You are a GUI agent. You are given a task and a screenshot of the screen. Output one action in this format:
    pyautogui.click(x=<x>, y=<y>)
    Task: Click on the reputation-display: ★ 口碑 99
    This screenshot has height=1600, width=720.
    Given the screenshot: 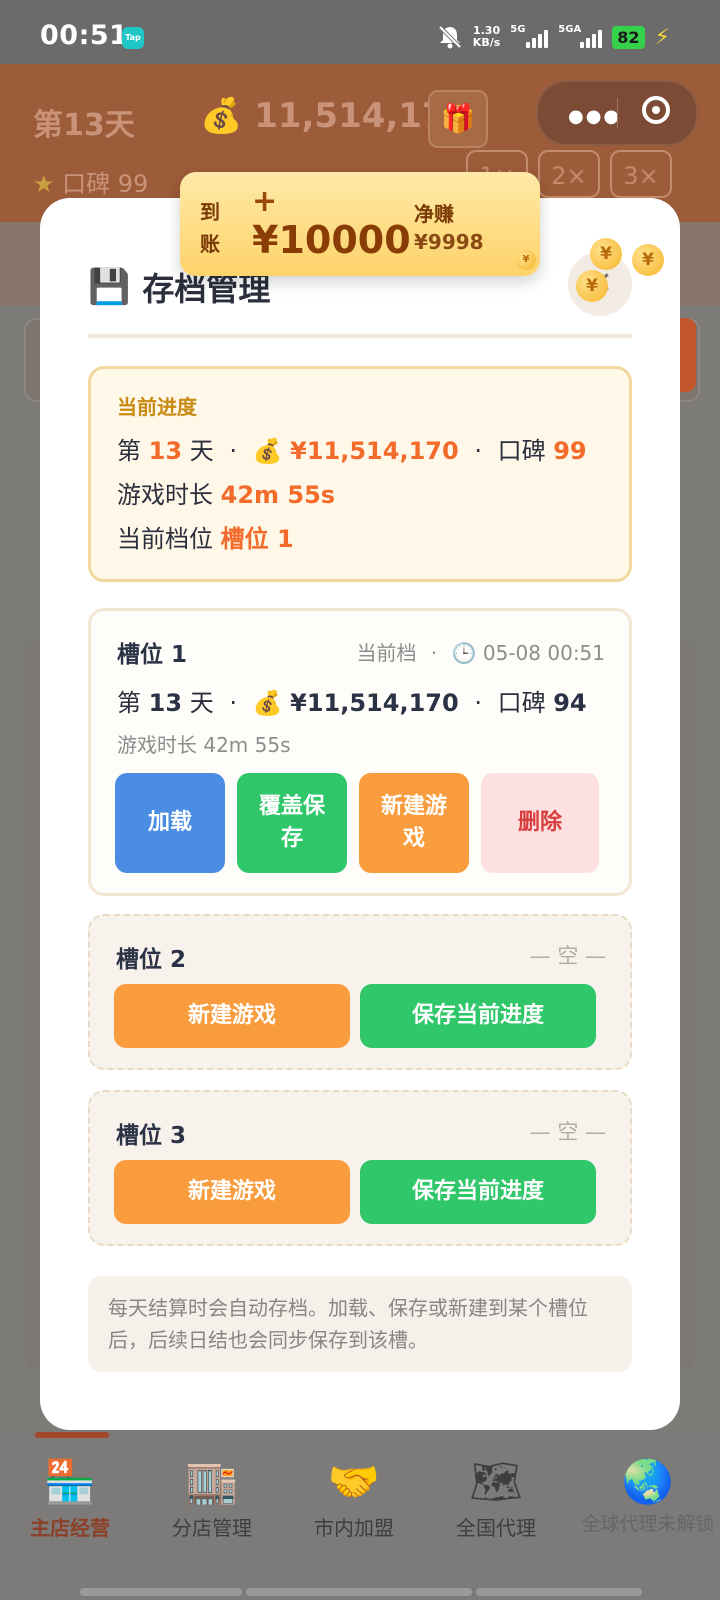 What is the action you would take?
    pyautogui.click(x=91, y=184)
    